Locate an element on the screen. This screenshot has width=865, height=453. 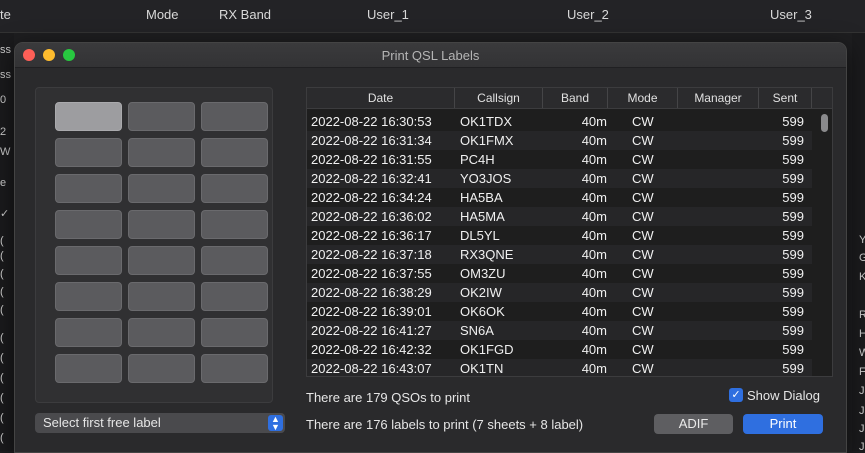
table-row: 2022-08-22 16:42:32 OK1FGD 40m CW 599 is located at coordinates (559, 349).